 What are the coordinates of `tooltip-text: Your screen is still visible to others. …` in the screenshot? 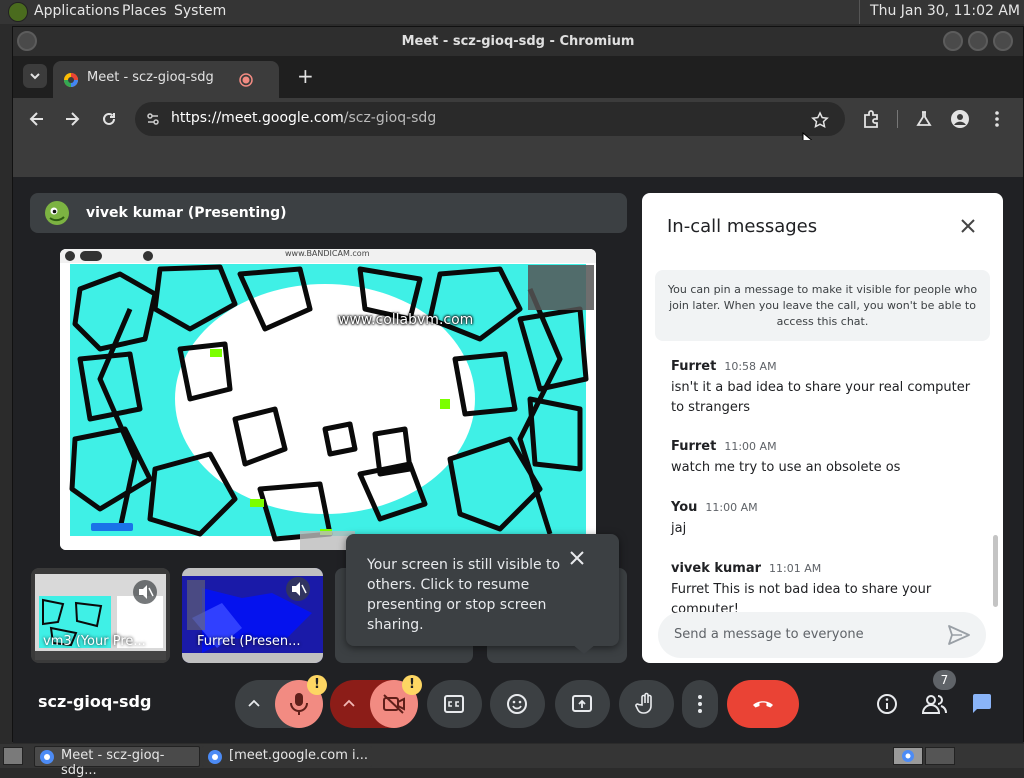 It's located at (464, 595).